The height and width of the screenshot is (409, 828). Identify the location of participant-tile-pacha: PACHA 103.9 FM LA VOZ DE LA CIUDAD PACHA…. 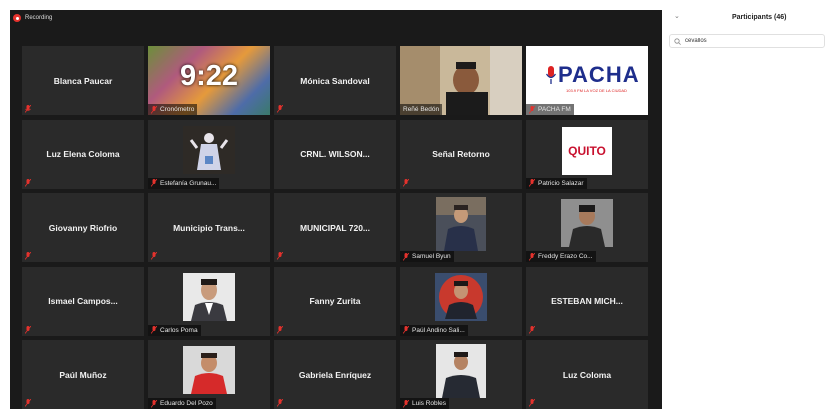
(587, 80).